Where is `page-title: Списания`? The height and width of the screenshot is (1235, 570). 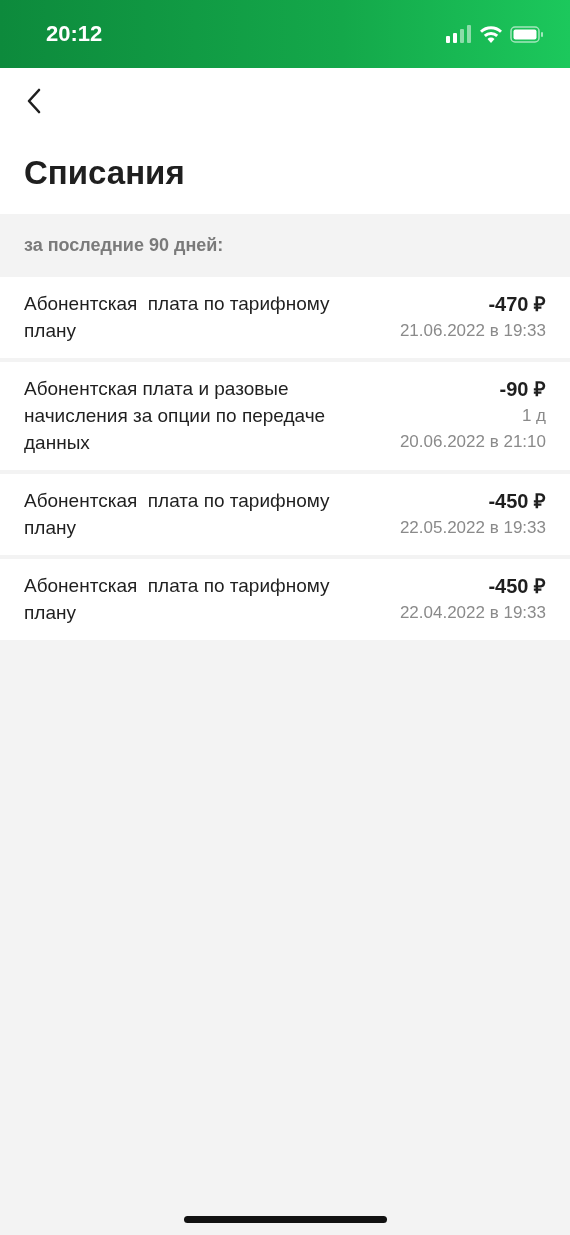 page-title: Списания is located at coordinates (105, 173).